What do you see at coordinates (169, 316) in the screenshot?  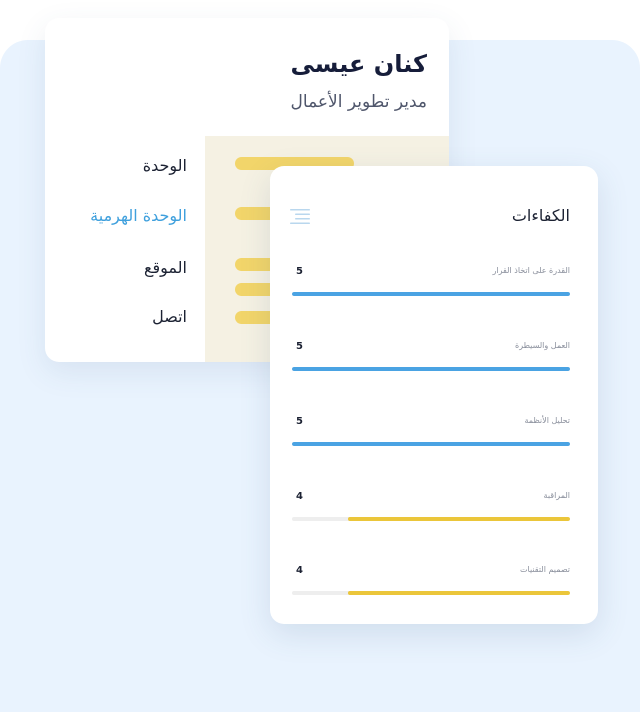 I see `field-label-contact: اتصل` at bounding box center [169, 316].